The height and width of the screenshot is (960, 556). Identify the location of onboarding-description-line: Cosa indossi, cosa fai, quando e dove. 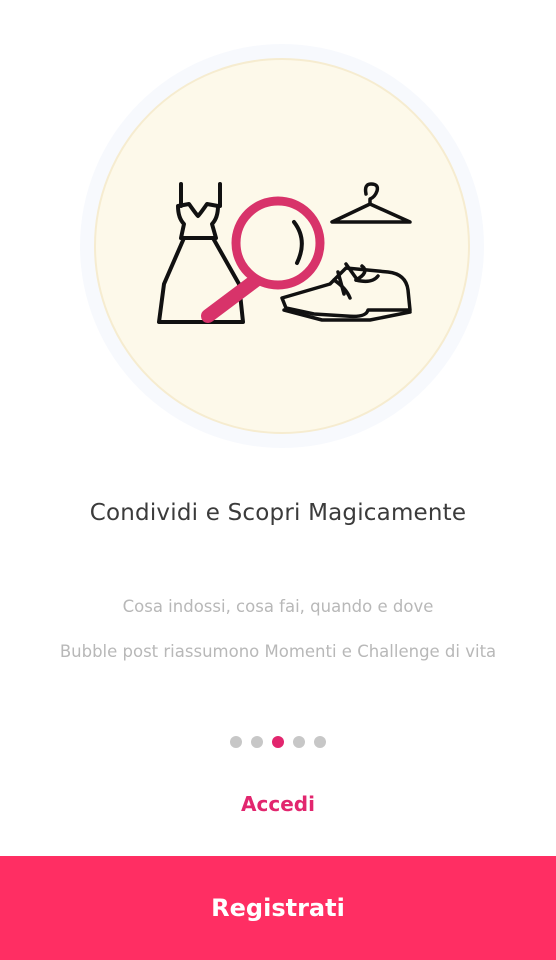
(278, 606).